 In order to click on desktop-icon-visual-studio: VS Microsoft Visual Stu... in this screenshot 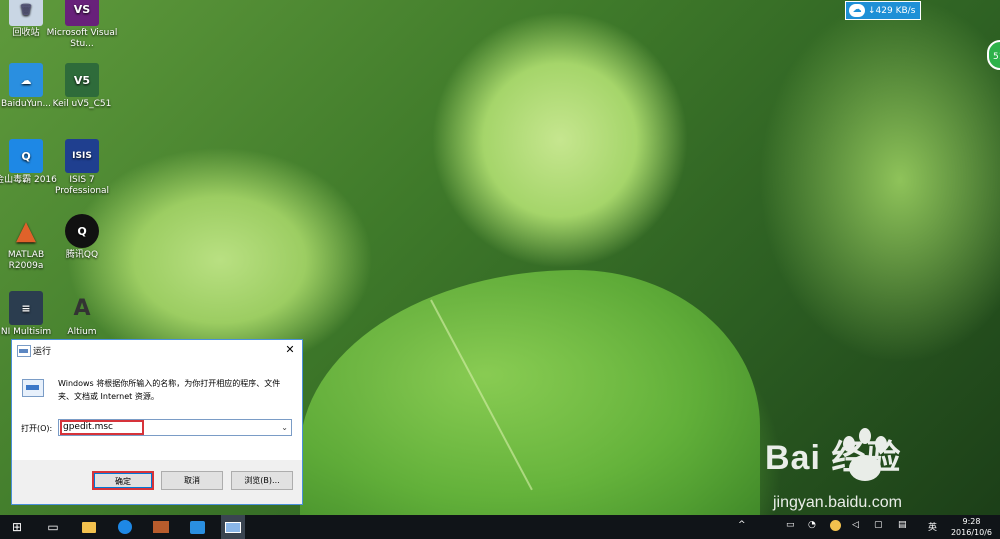, I will do `click(82, 25)`.